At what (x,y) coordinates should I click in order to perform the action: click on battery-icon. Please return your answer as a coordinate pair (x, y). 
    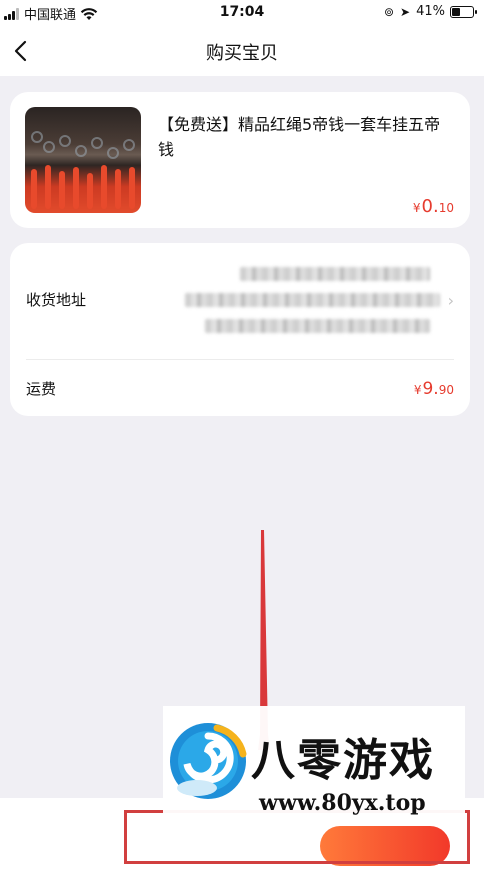
    Looking at the image, I should click on (463, 11).